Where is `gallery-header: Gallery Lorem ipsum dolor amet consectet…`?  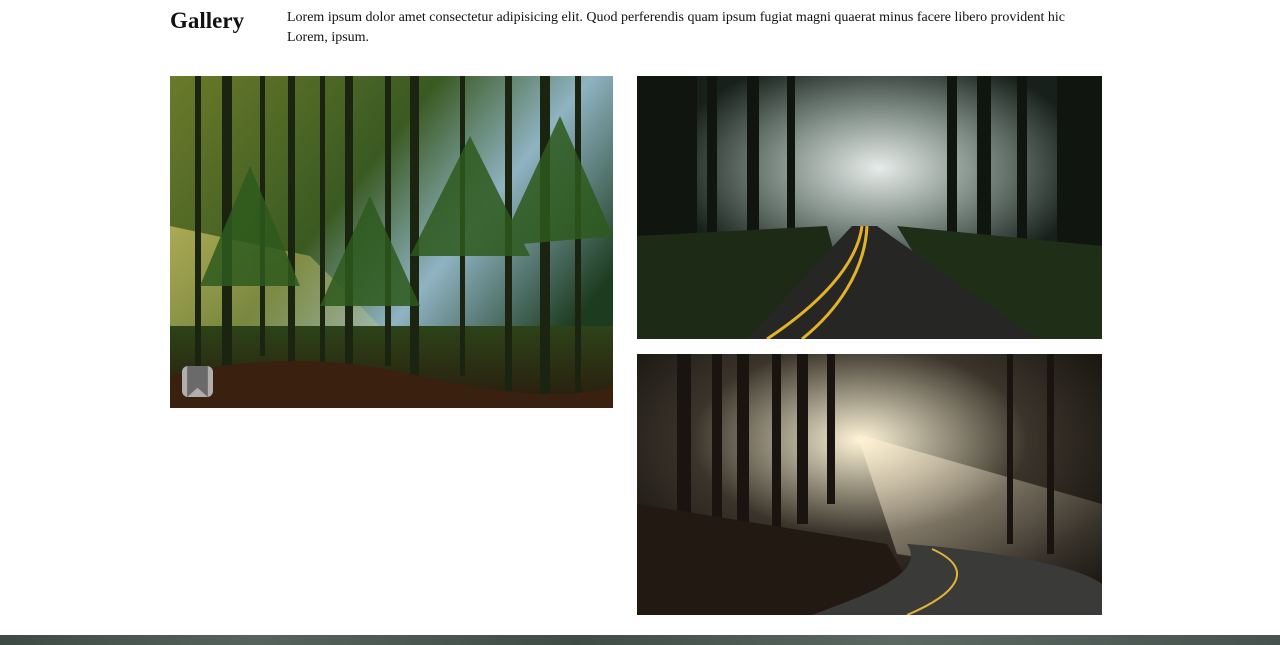 gallery-header: Gallery Lorem ipsum dolor amet consectet… is located at coordinates (640, 27).